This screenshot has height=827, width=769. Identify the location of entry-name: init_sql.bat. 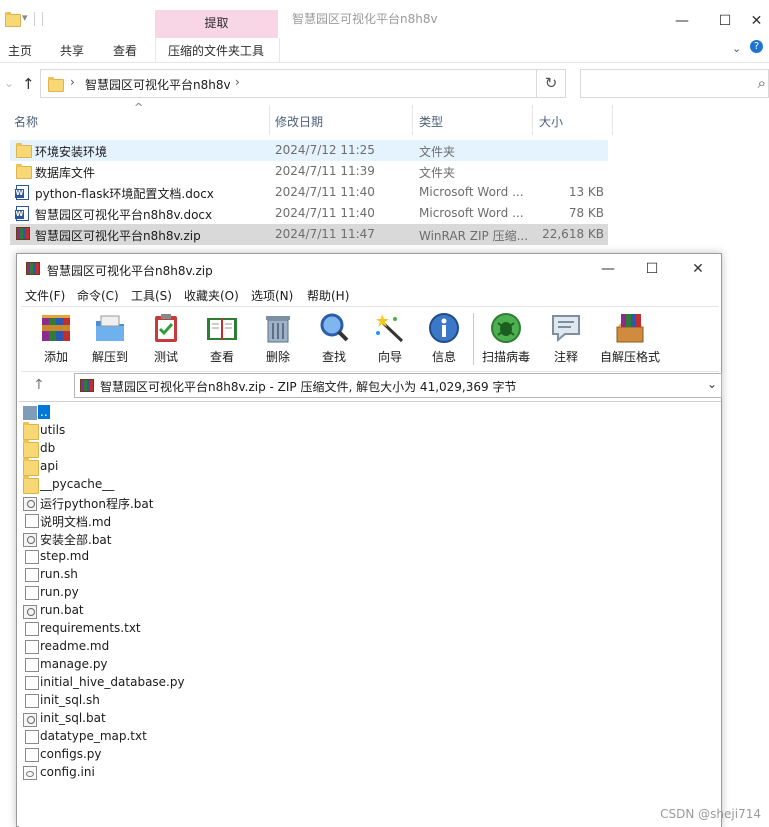
(73, 718).